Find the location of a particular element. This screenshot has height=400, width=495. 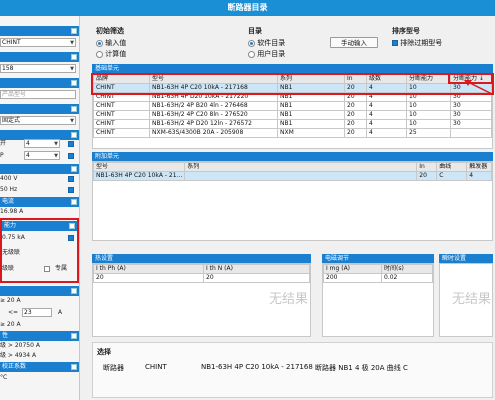

cell-img: 200 is located at coordinates (352, 278).